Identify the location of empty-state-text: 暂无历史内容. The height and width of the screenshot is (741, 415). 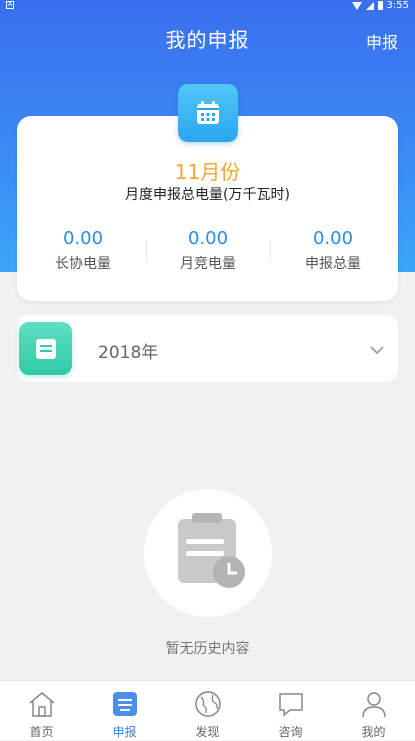
(207, 649).